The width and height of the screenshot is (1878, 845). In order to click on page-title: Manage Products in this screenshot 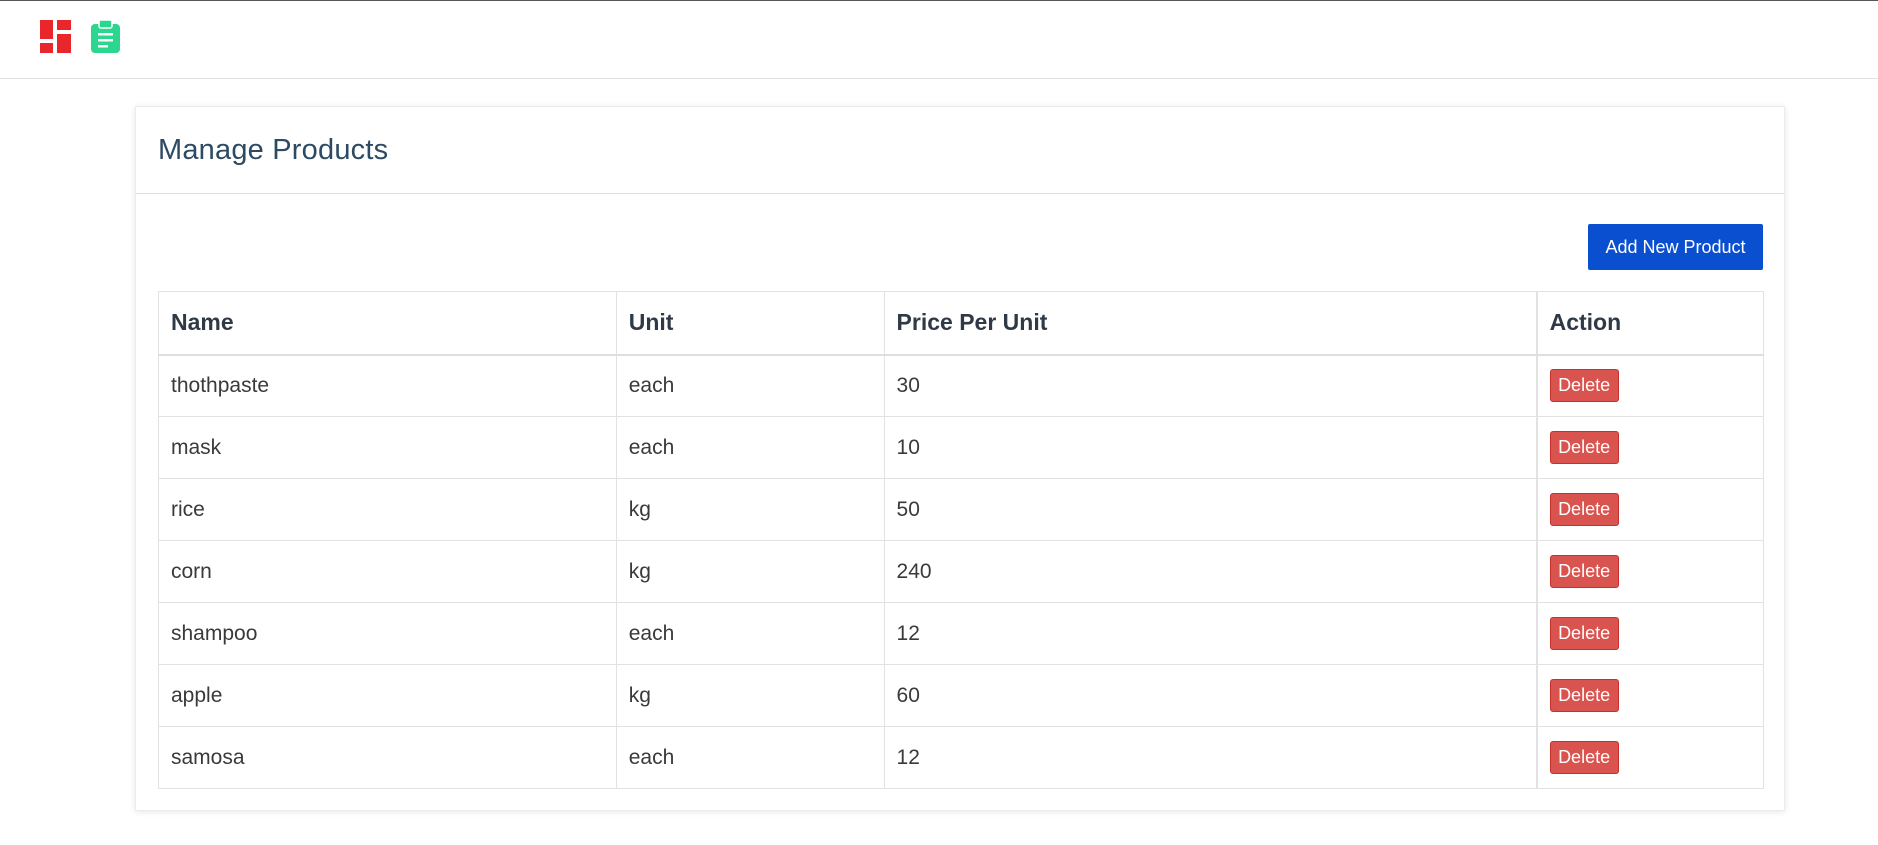, I will do `click(273, 149)`.